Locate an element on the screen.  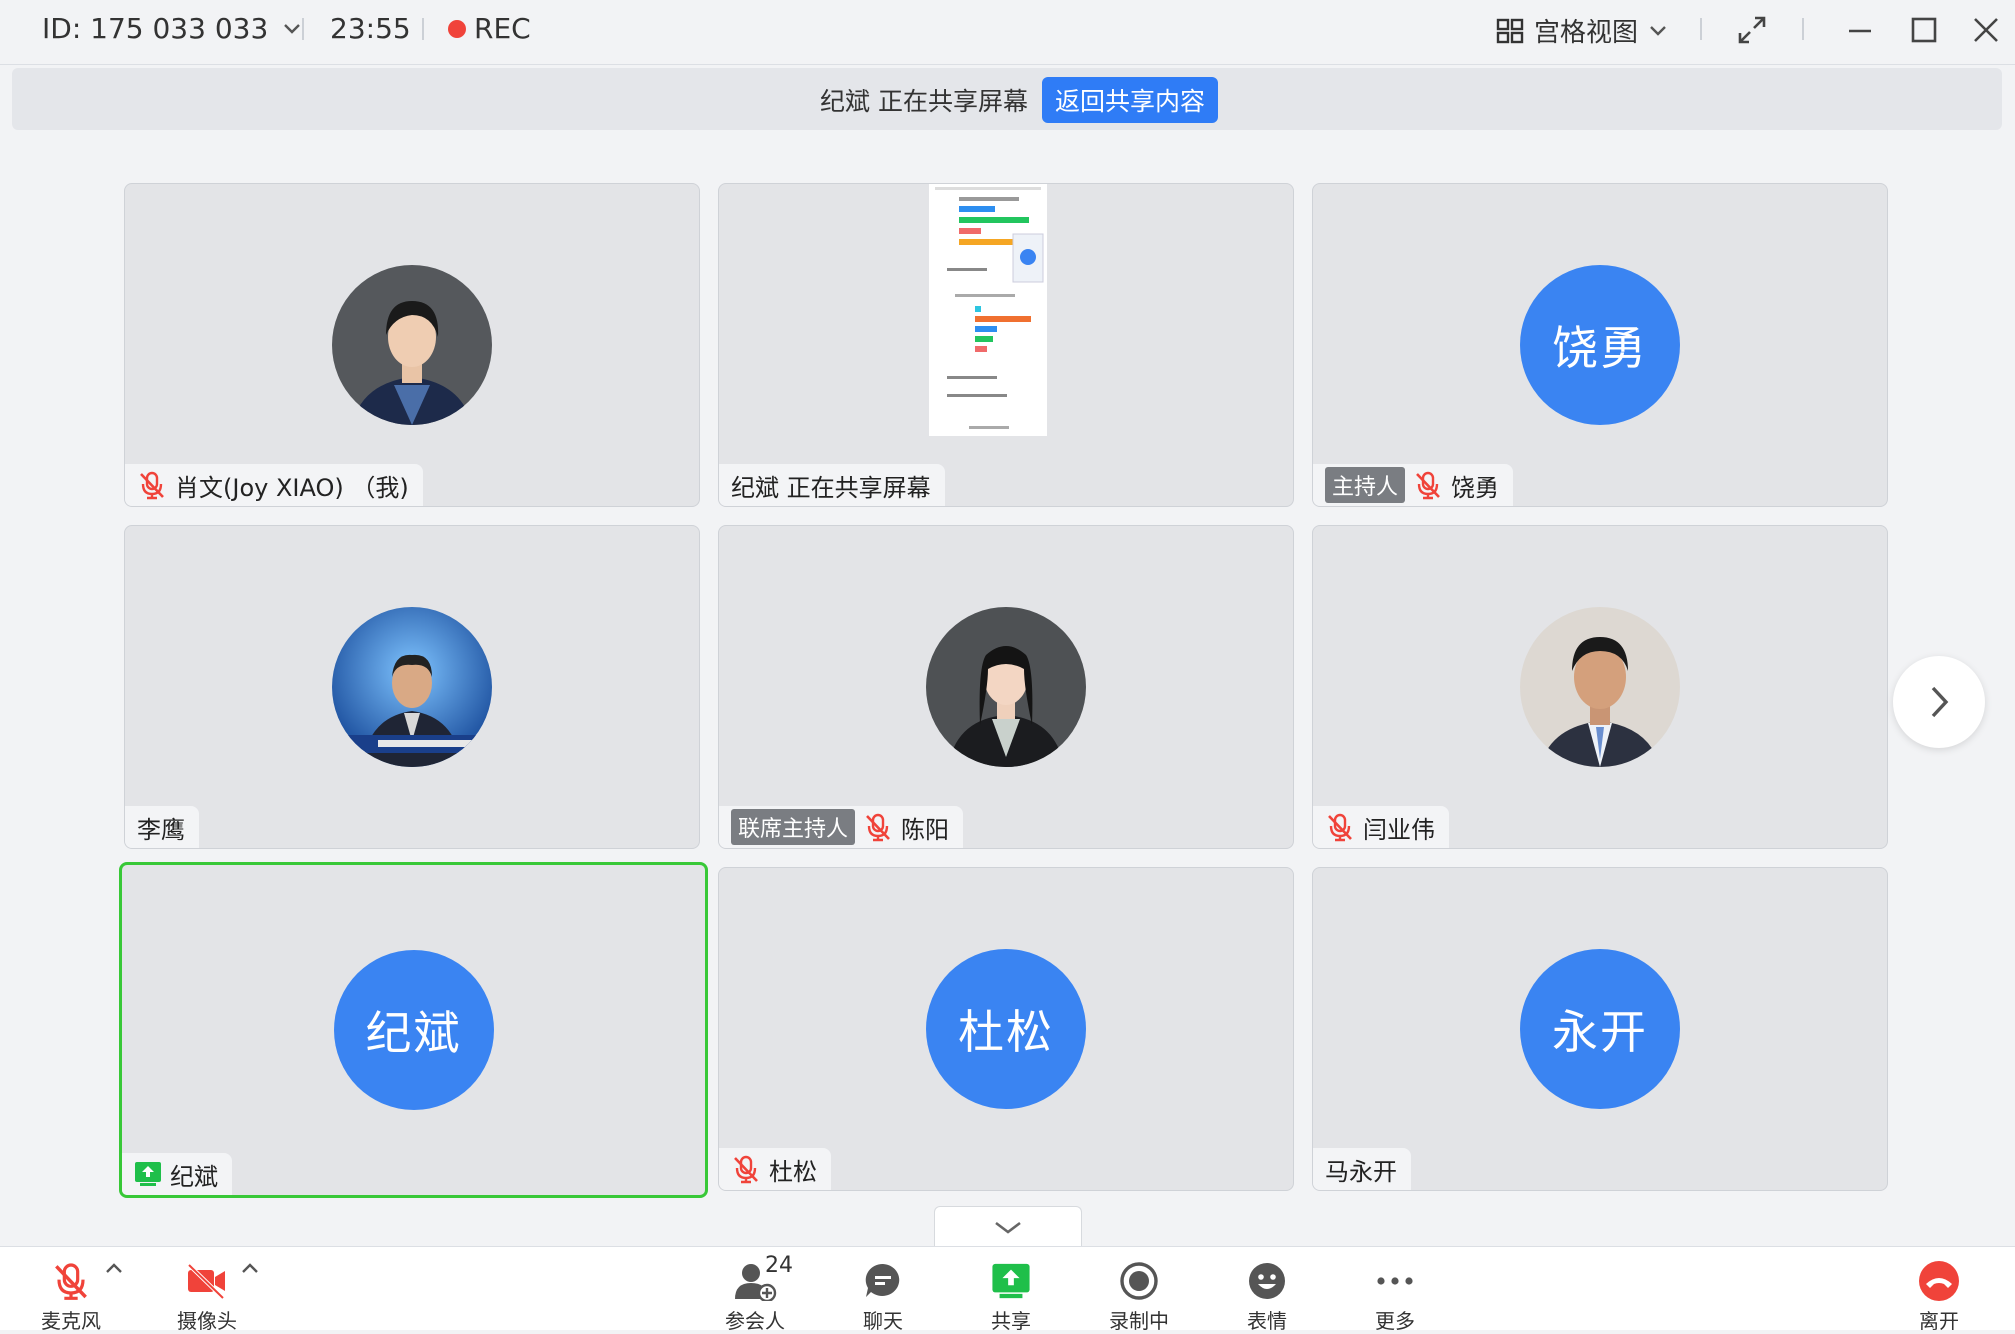
more-dots-icon is located at coordinates (1395, 1281).